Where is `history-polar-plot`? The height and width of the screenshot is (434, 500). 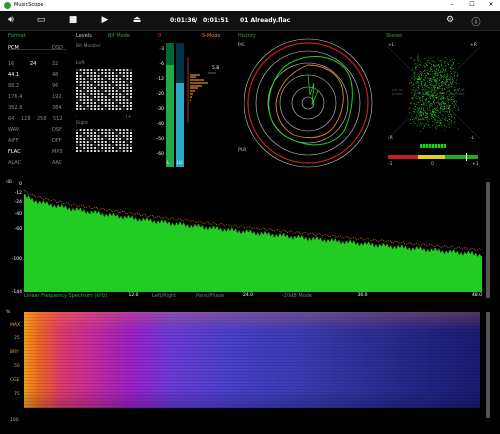 history-polar-plot is located at coordinates (308, 103).